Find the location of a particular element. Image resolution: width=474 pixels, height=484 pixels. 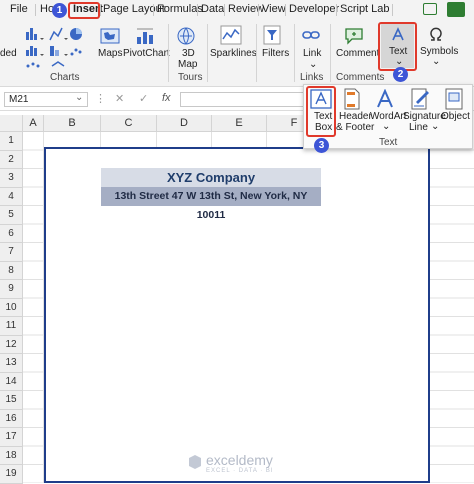

signature-line-label-2: Line is located at coordinates (418, 127).